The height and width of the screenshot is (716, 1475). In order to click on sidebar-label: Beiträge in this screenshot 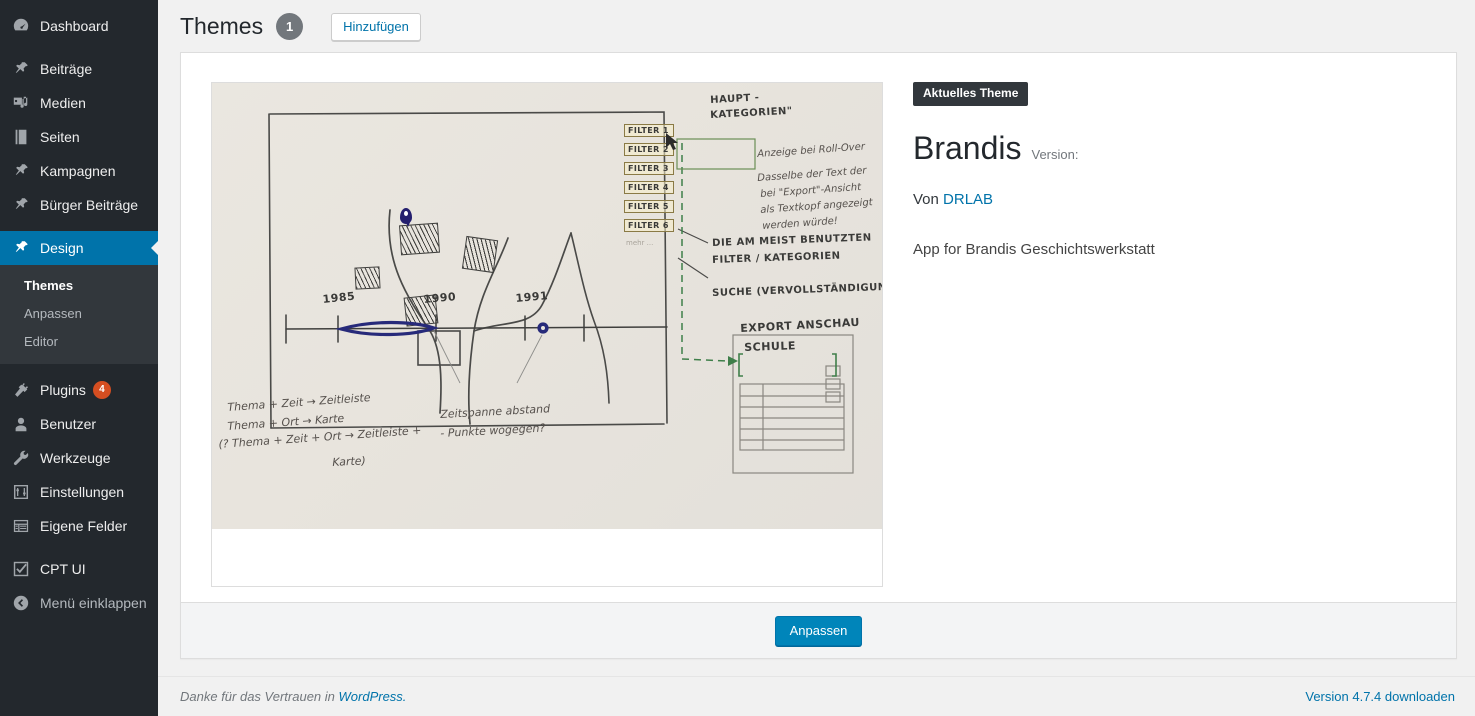, I will do `click(66, 69)`.